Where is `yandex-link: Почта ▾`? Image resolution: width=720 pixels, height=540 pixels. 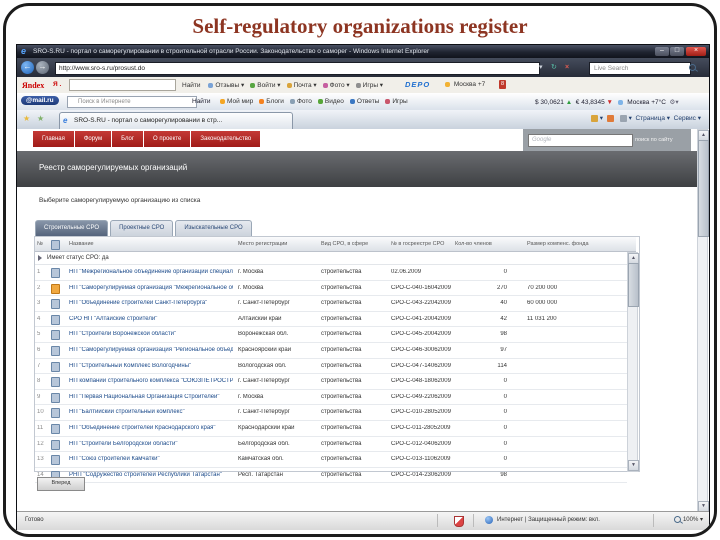 yandex-link: Почта ▾ is located at coordinates (301, 85).